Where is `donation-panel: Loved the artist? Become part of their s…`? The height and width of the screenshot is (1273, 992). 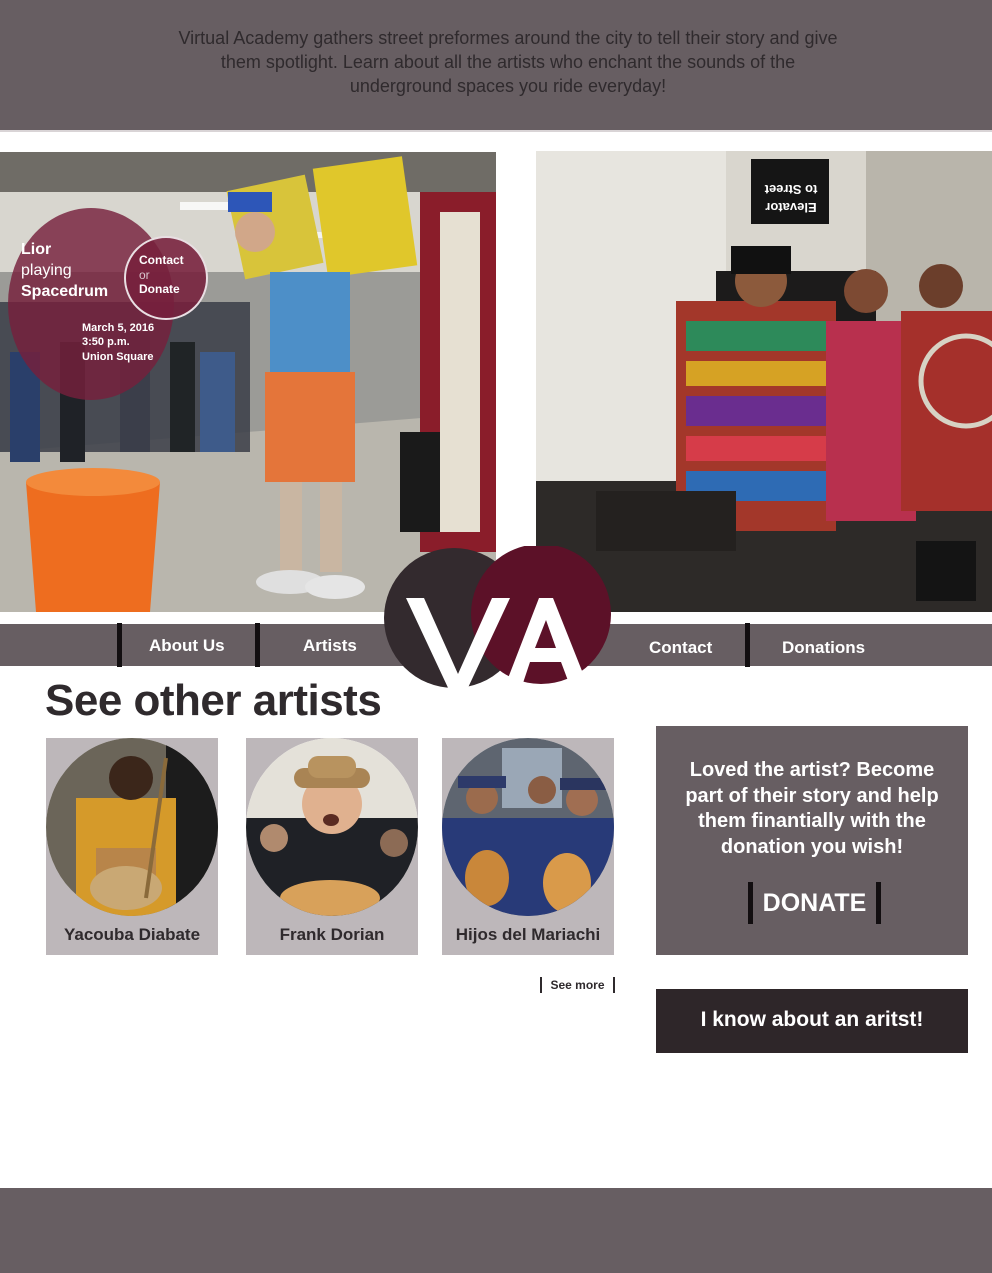
donation-panel: Loved the artist? Become part of their s… is located at coordinates (812, 840).